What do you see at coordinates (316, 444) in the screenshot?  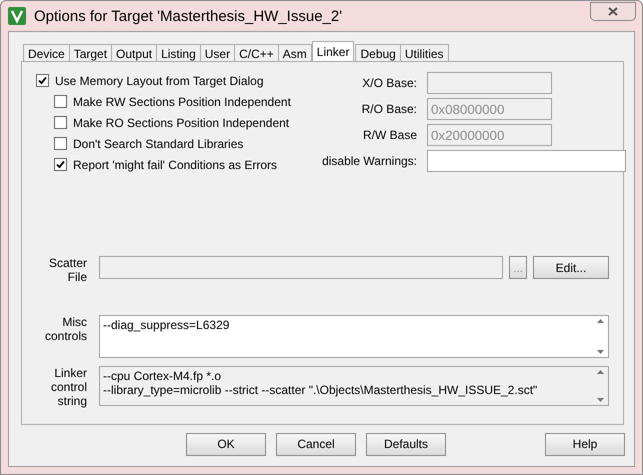 I see `dialog-button: Cancel` at bounding box center [316, 444].